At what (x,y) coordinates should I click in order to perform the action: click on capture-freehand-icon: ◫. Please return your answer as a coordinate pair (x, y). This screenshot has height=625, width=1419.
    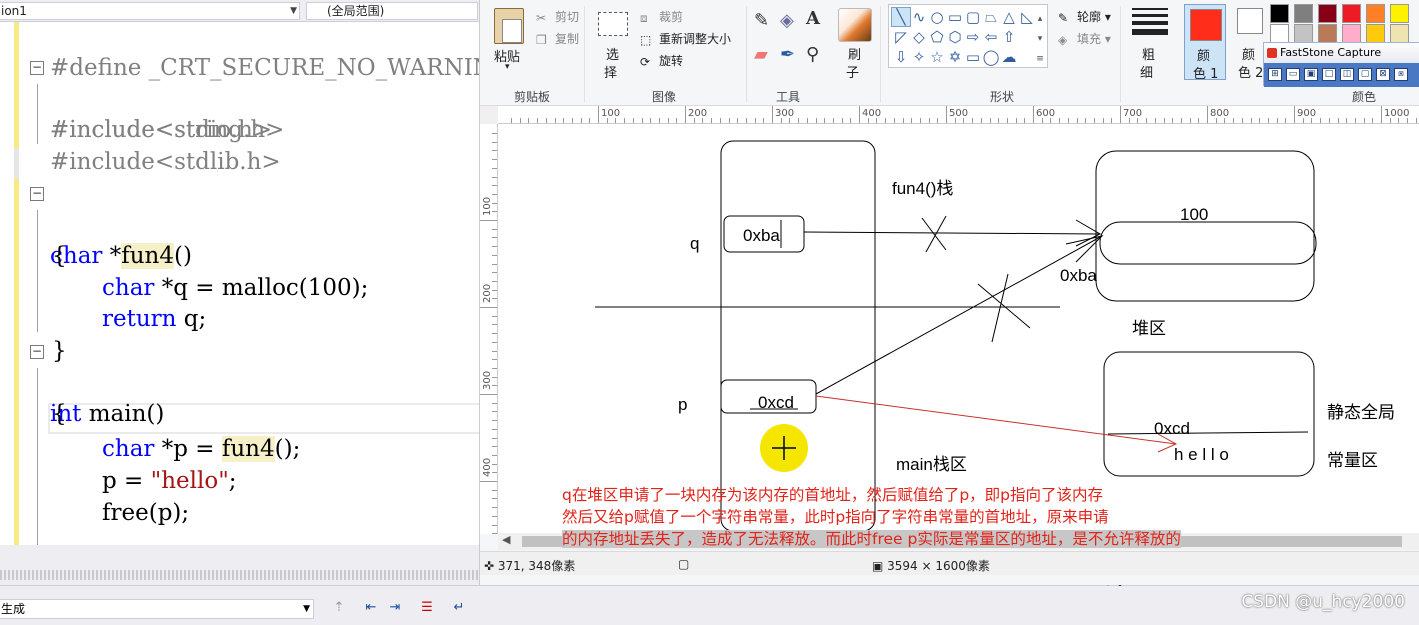
    Looking at the image, I should click on (1347, 74).